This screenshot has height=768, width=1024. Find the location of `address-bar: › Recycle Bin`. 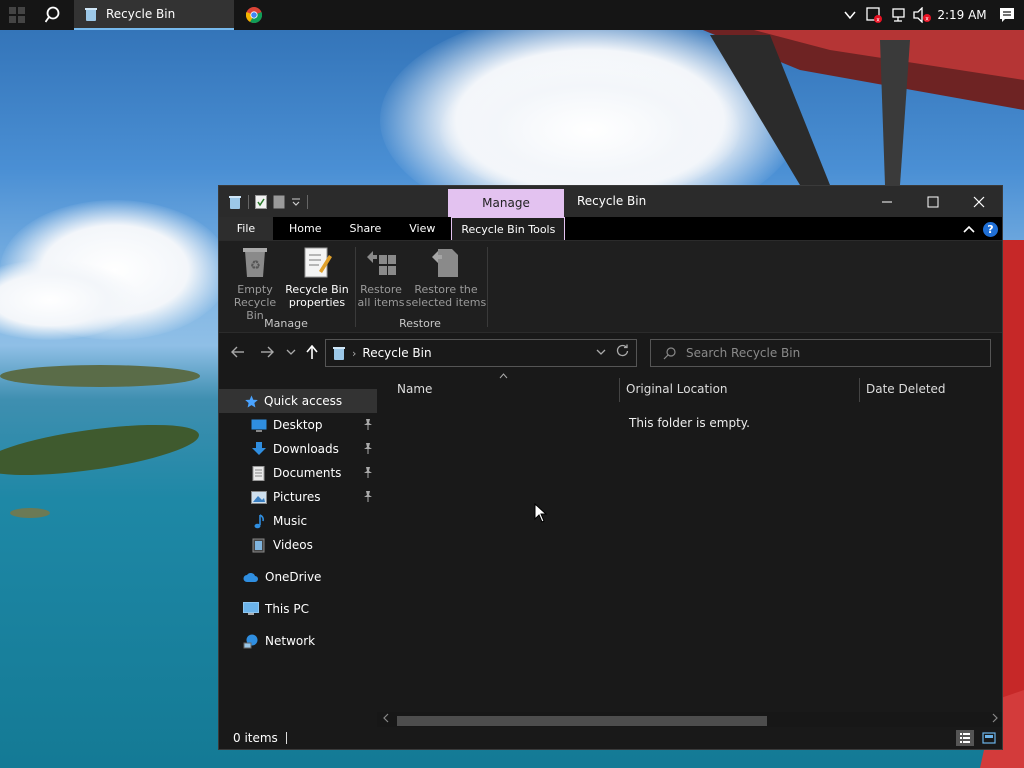

address-bar: › Recycle Bin is located at coordinates (481, 353).